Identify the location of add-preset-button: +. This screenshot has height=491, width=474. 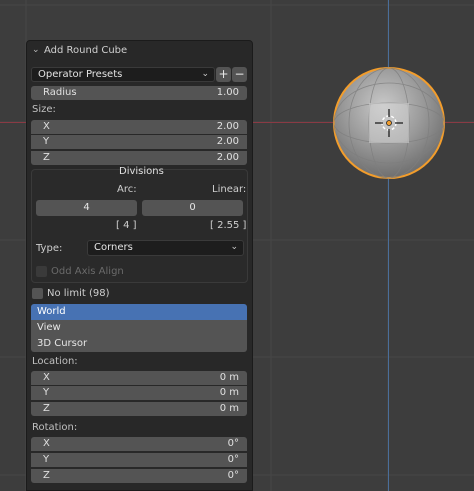
(223, 74).